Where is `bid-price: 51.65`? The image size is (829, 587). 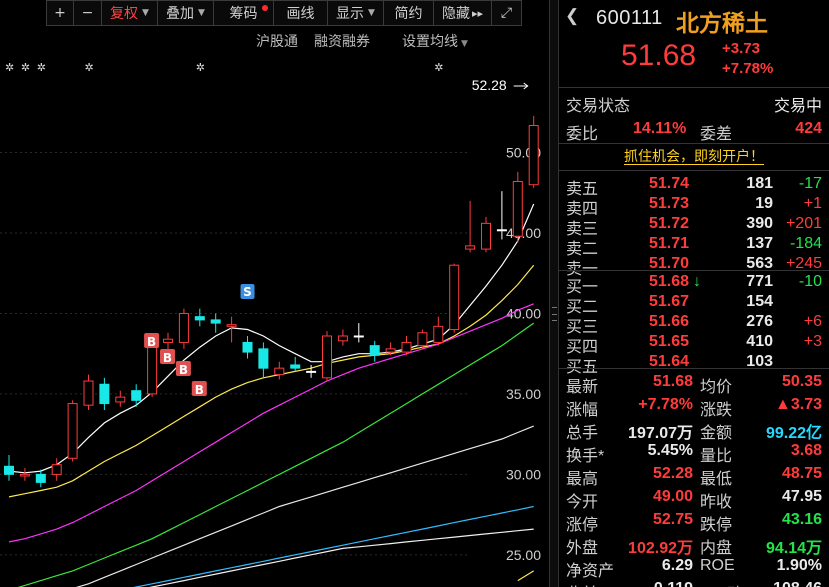 bid-price: 51.65 is located at coordinates (669, 341).